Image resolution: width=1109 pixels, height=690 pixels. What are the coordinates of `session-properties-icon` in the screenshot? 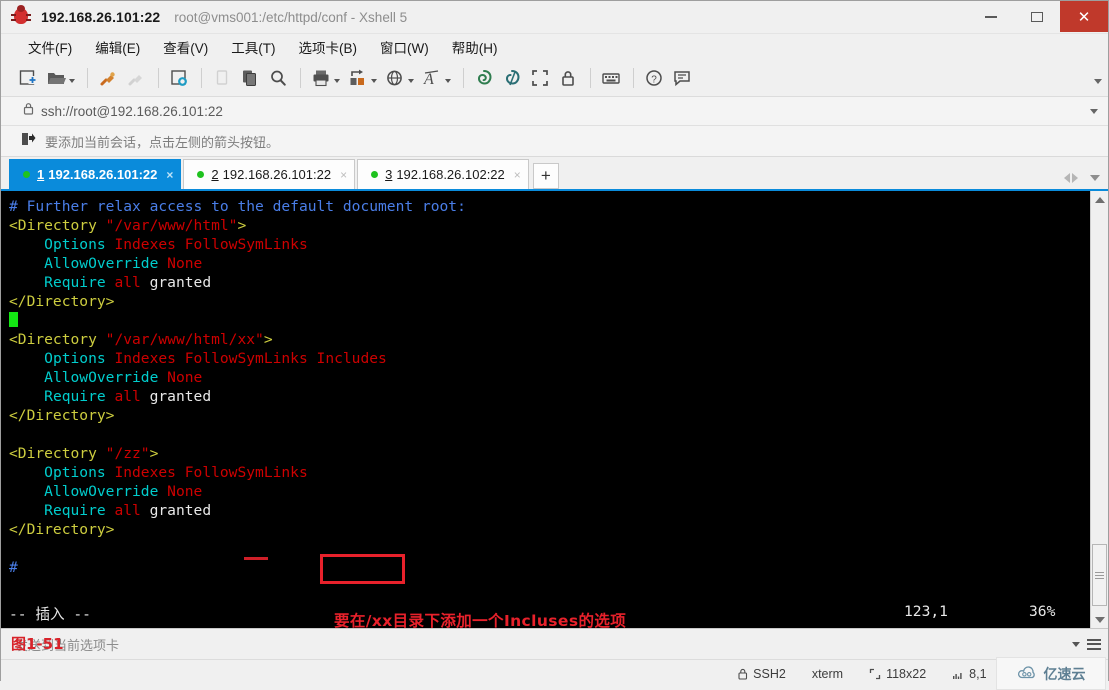 It's located at (179, 78).